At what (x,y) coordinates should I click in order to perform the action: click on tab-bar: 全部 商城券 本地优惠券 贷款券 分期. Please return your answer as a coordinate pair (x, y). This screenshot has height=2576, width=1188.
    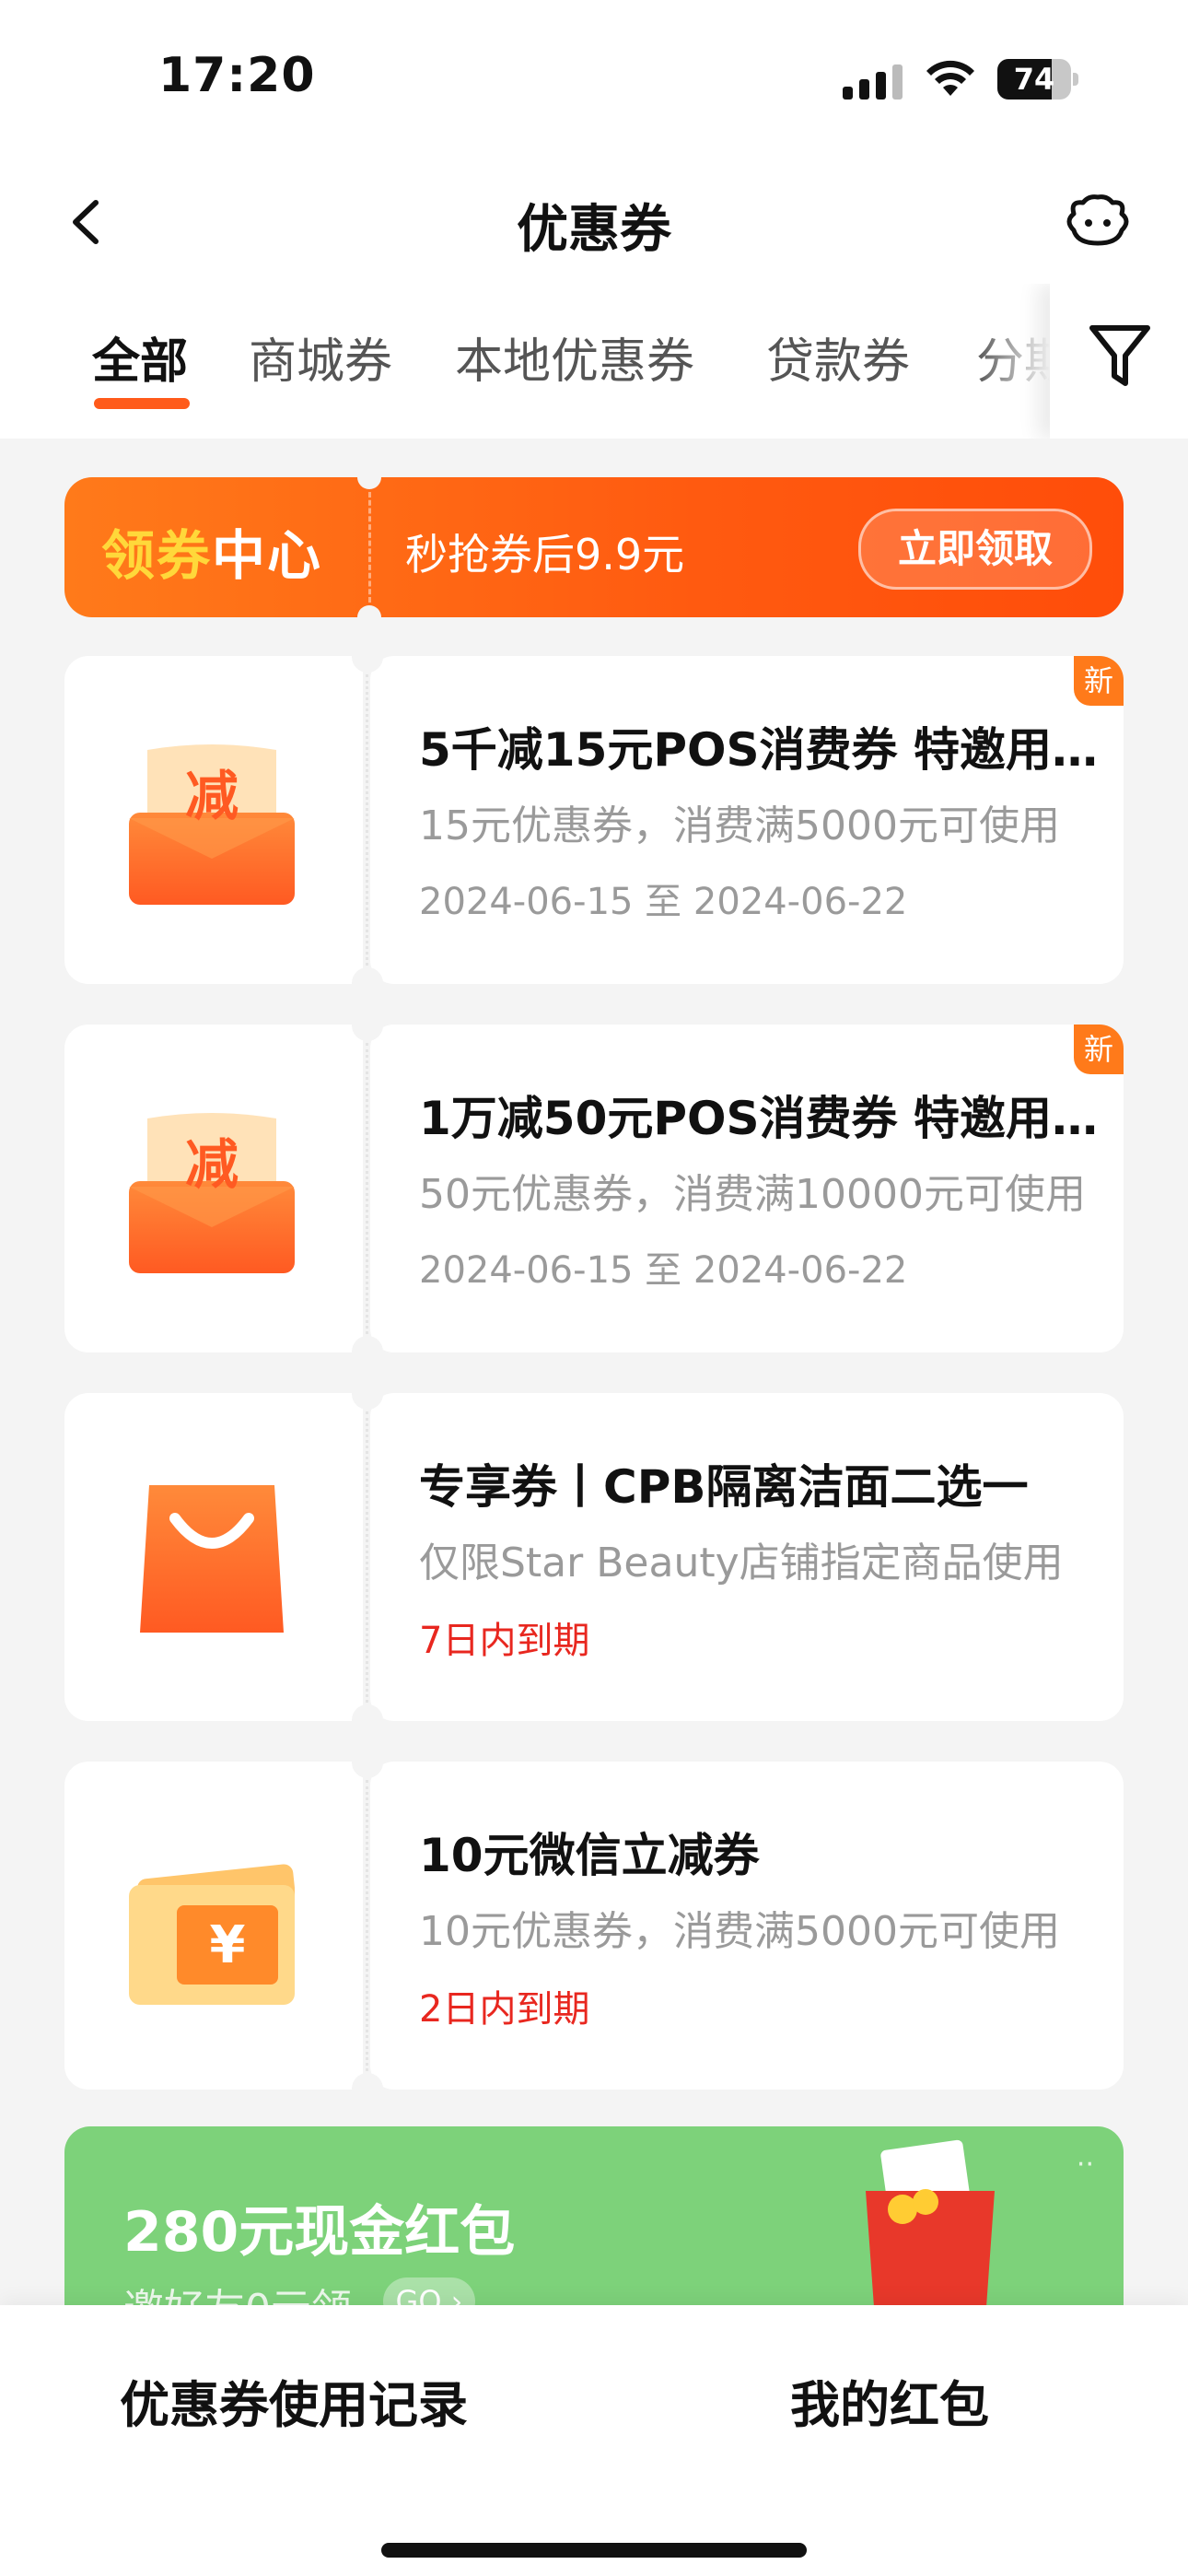
    Looking at the image, I should click on (594, 361).